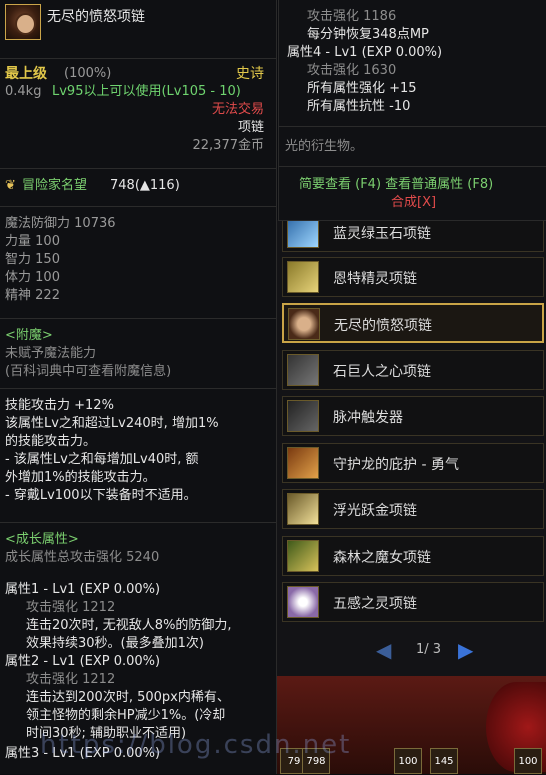 The image size is (546, 775). What do you see at coordinates (352, 70) in the screenshot?
I see `stat-line: 攻击强化 1630` at bounding box center [352, 70].